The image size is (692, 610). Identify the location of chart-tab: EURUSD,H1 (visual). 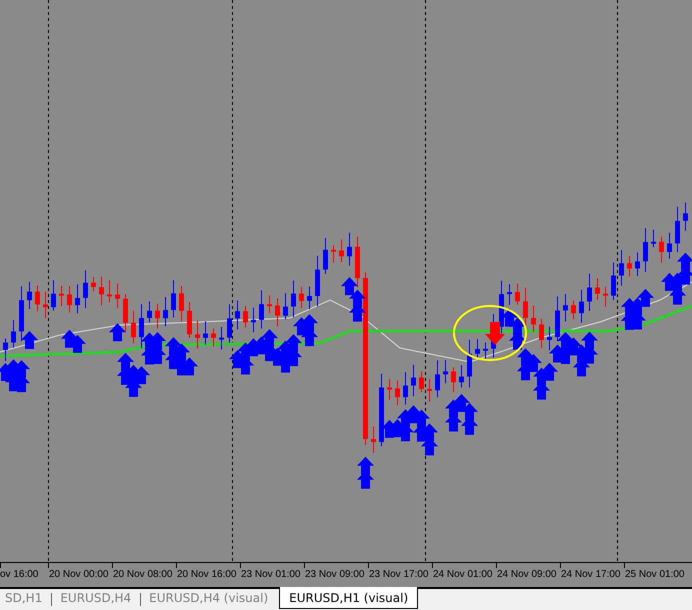
(348, 598).